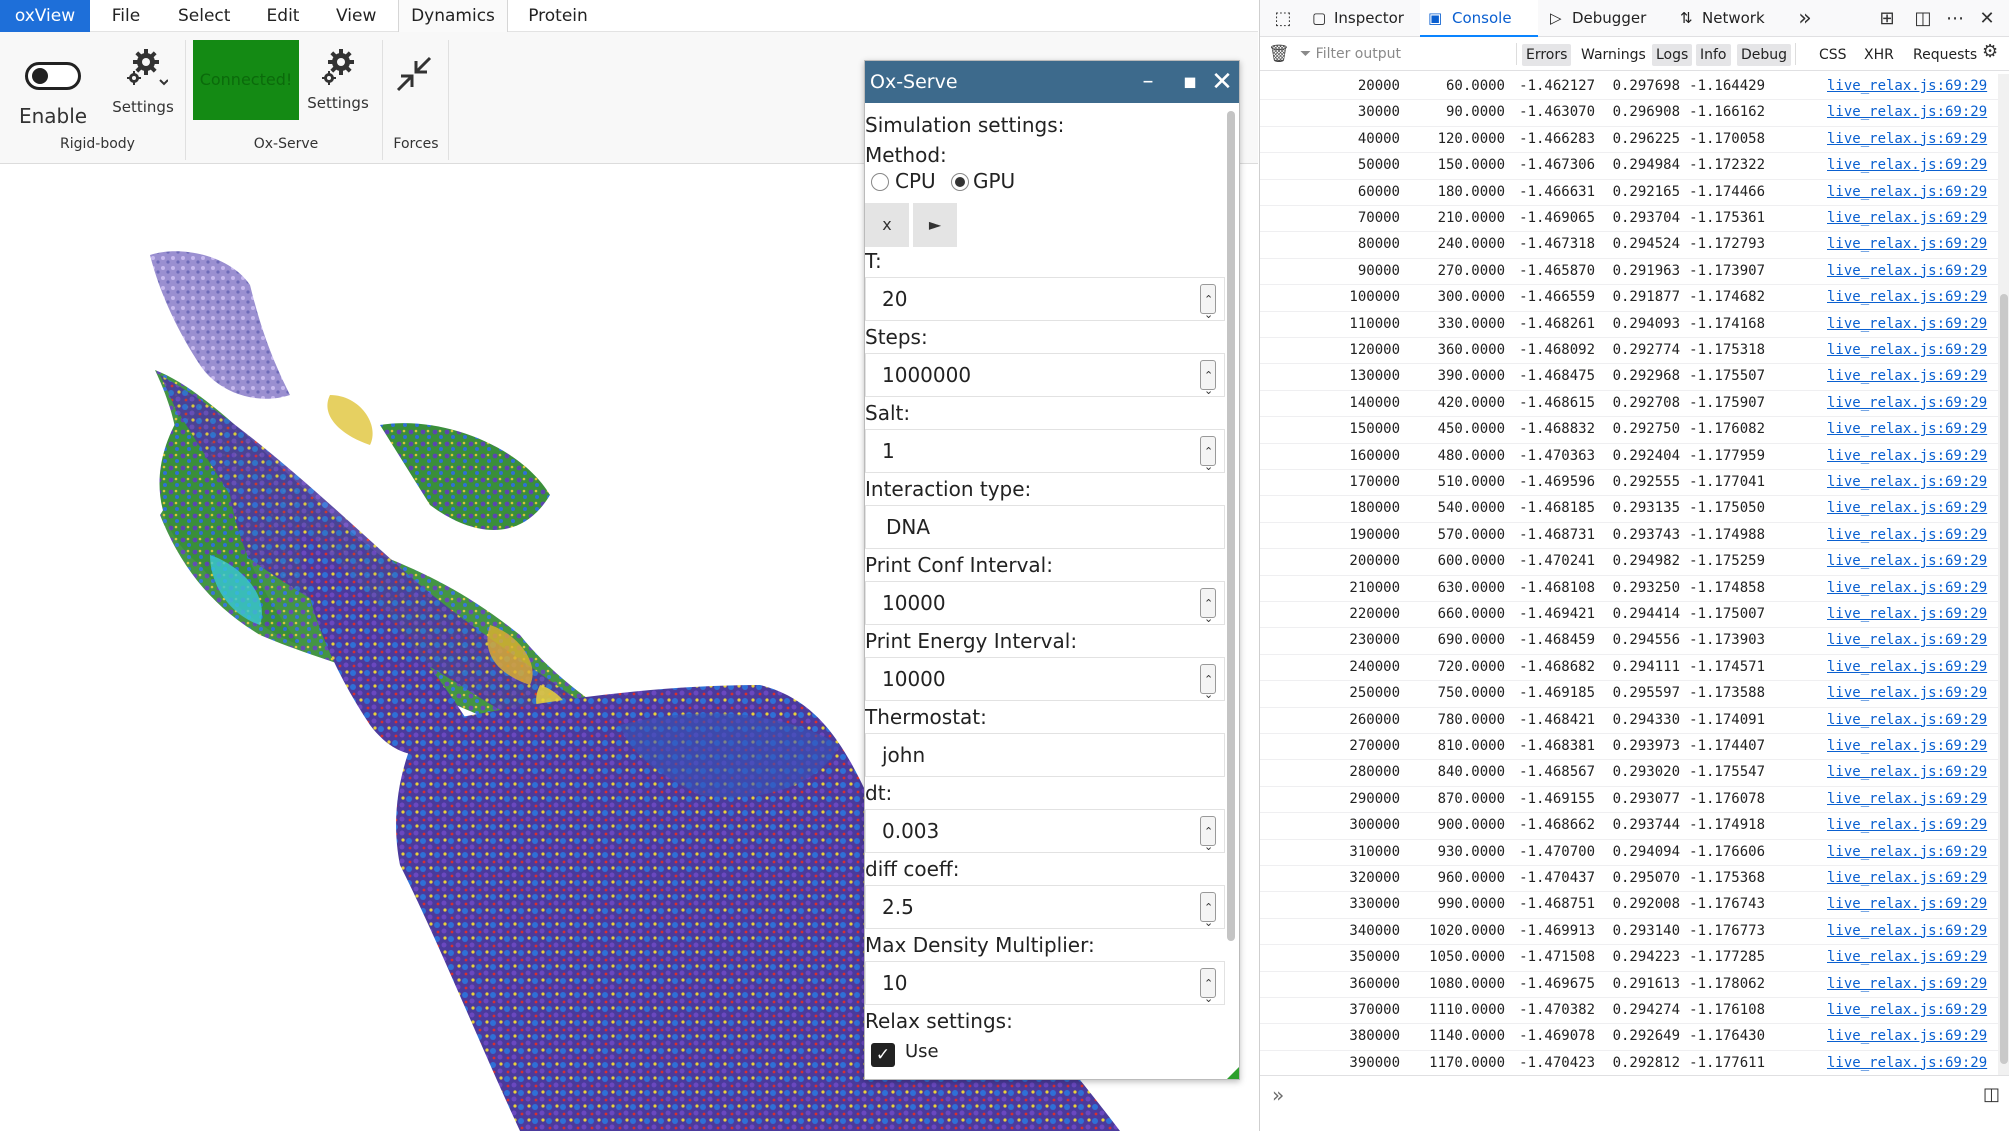 This screenshot has width=2009, height=1131. I want to click on menu-view: View, so click(356, 16).